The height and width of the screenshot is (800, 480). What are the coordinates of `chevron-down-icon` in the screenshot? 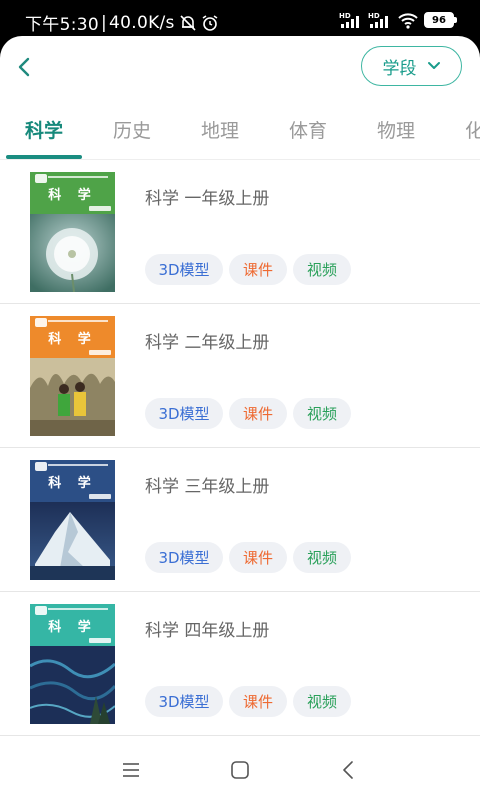 It's located at (433, 65).